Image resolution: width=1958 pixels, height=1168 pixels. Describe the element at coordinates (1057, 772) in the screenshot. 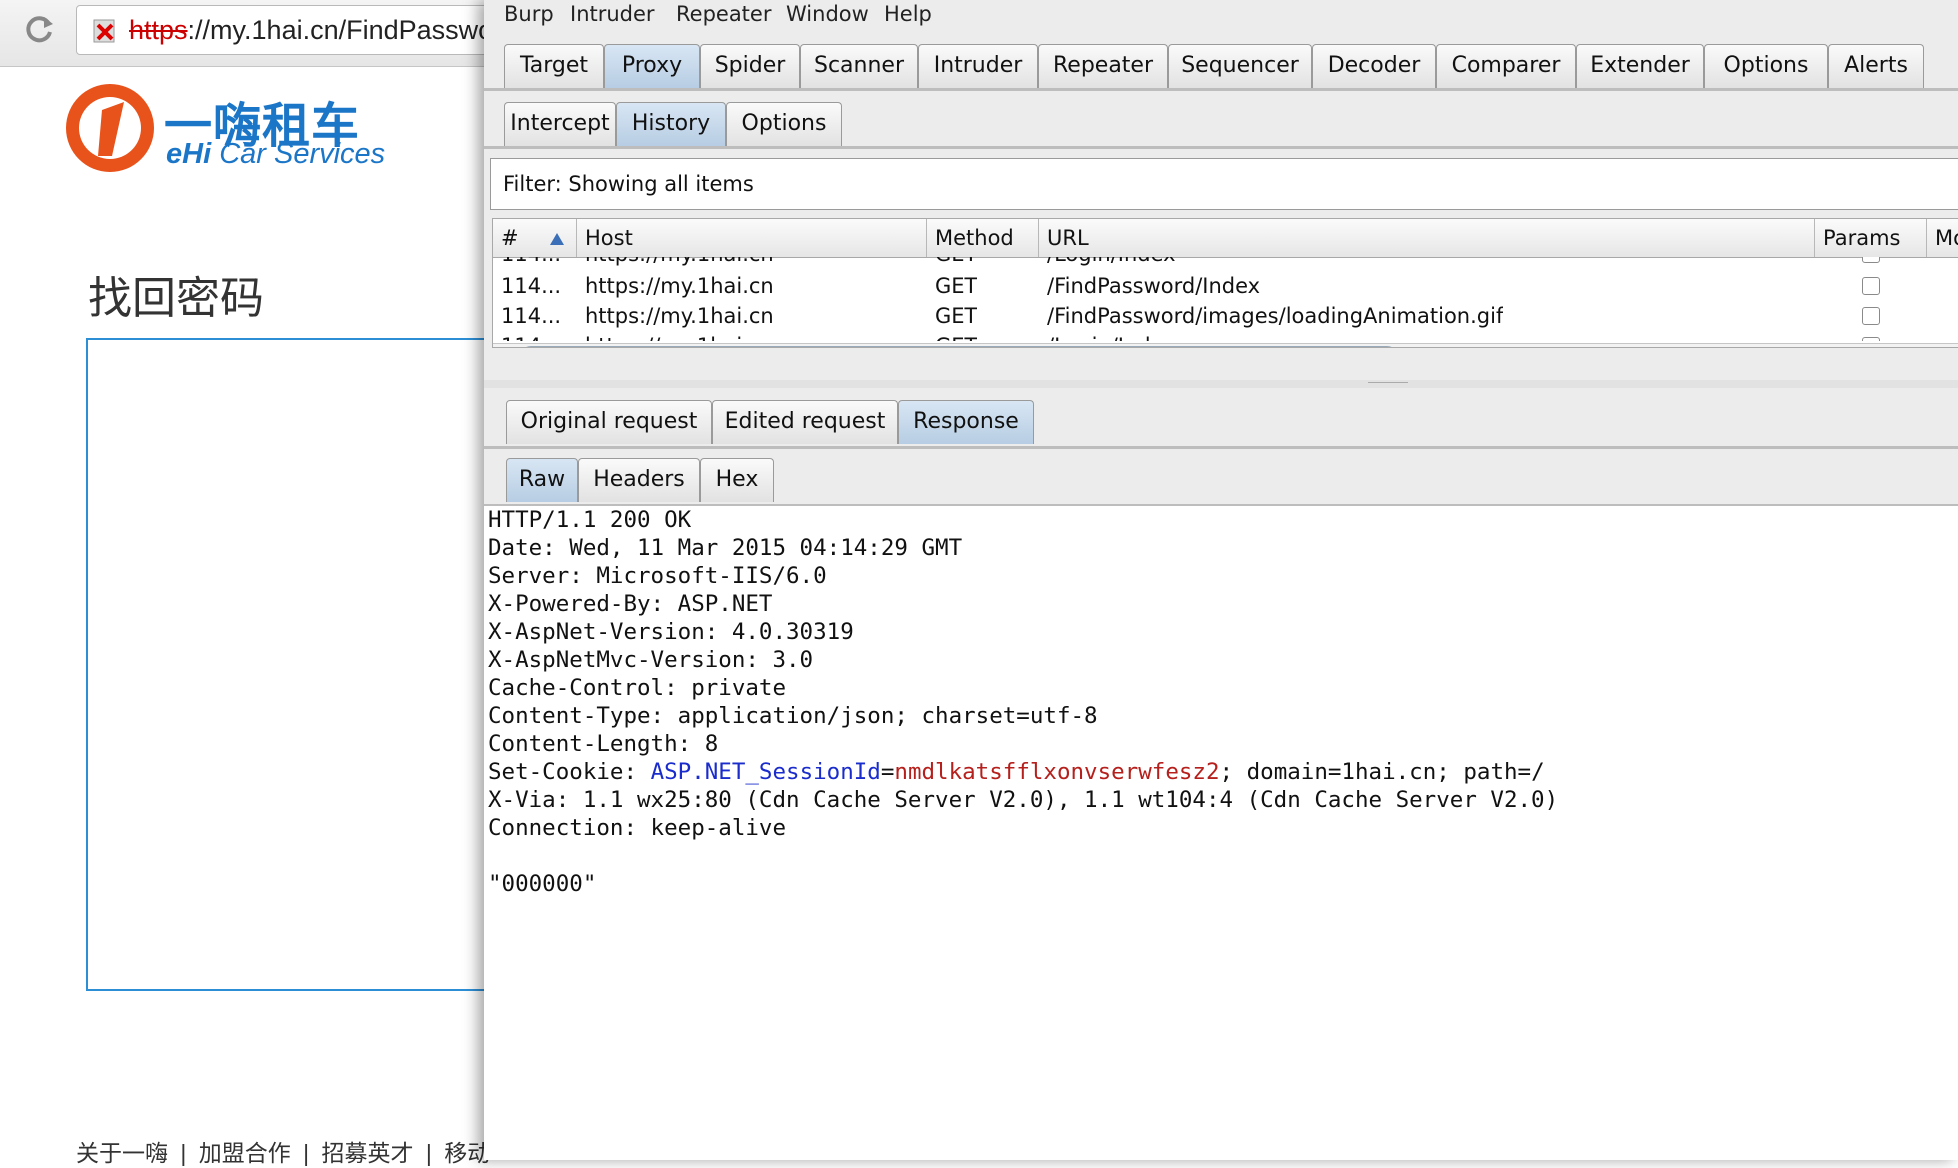

I see `cookie-value: nmdlkatsfflxonvserwfesz2` at that location.